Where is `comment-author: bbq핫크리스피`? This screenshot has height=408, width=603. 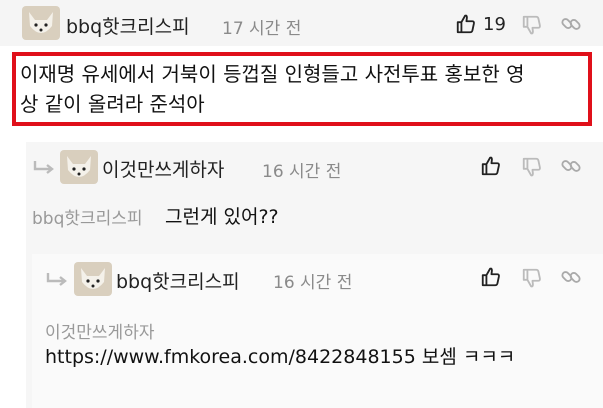
comment-author: bbq핫크리스피 is located at coordinates (128, 25).